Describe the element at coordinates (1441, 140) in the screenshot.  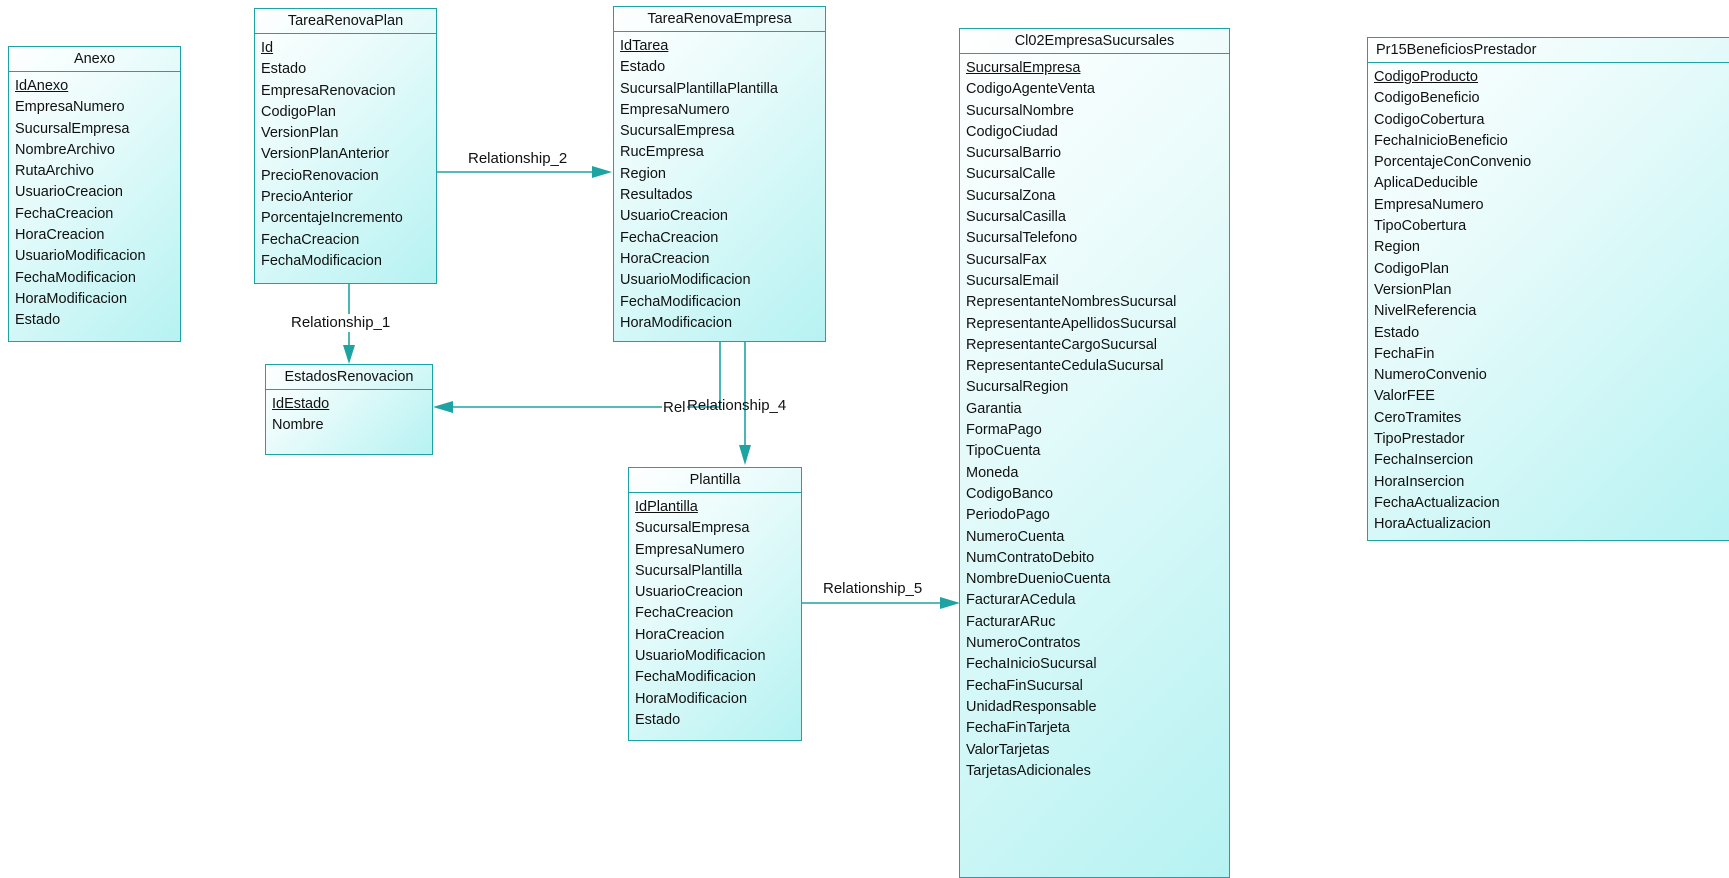
I see `attribute: FechaInicioBeneficio` at that location.